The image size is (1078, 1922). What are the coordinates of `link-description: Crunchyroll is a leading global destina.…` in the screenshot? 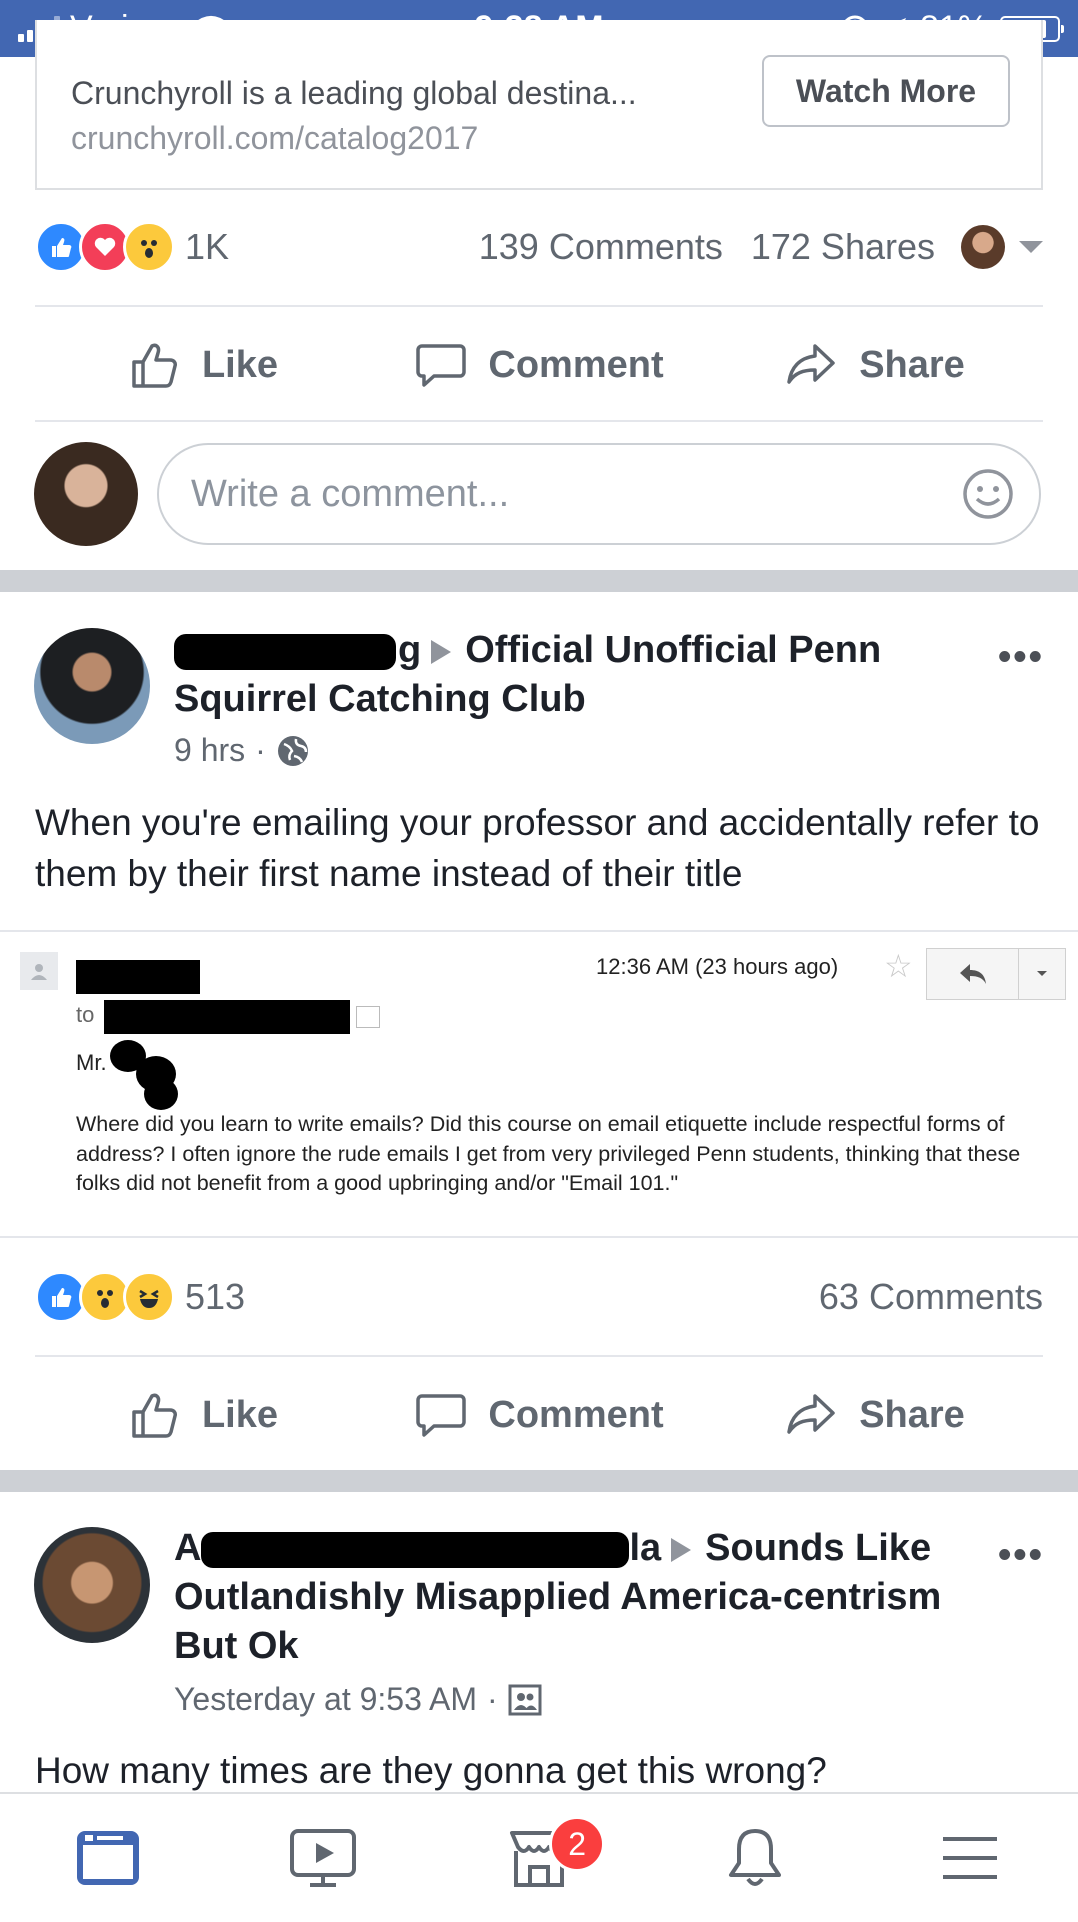 It's located at (354, 93).